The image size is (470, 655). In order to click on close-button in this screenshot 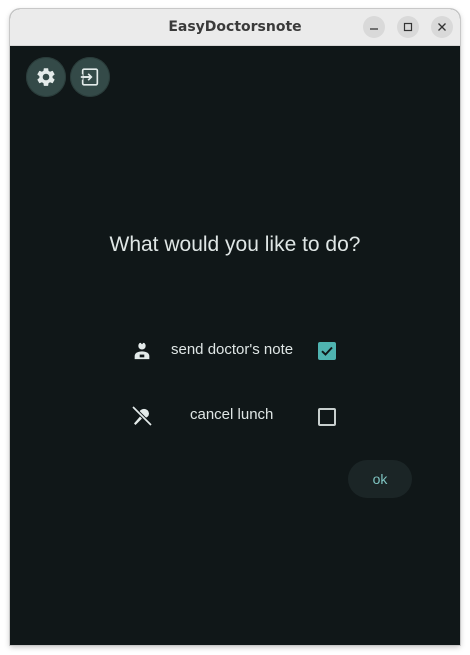, I will do `click(442, 27)`.